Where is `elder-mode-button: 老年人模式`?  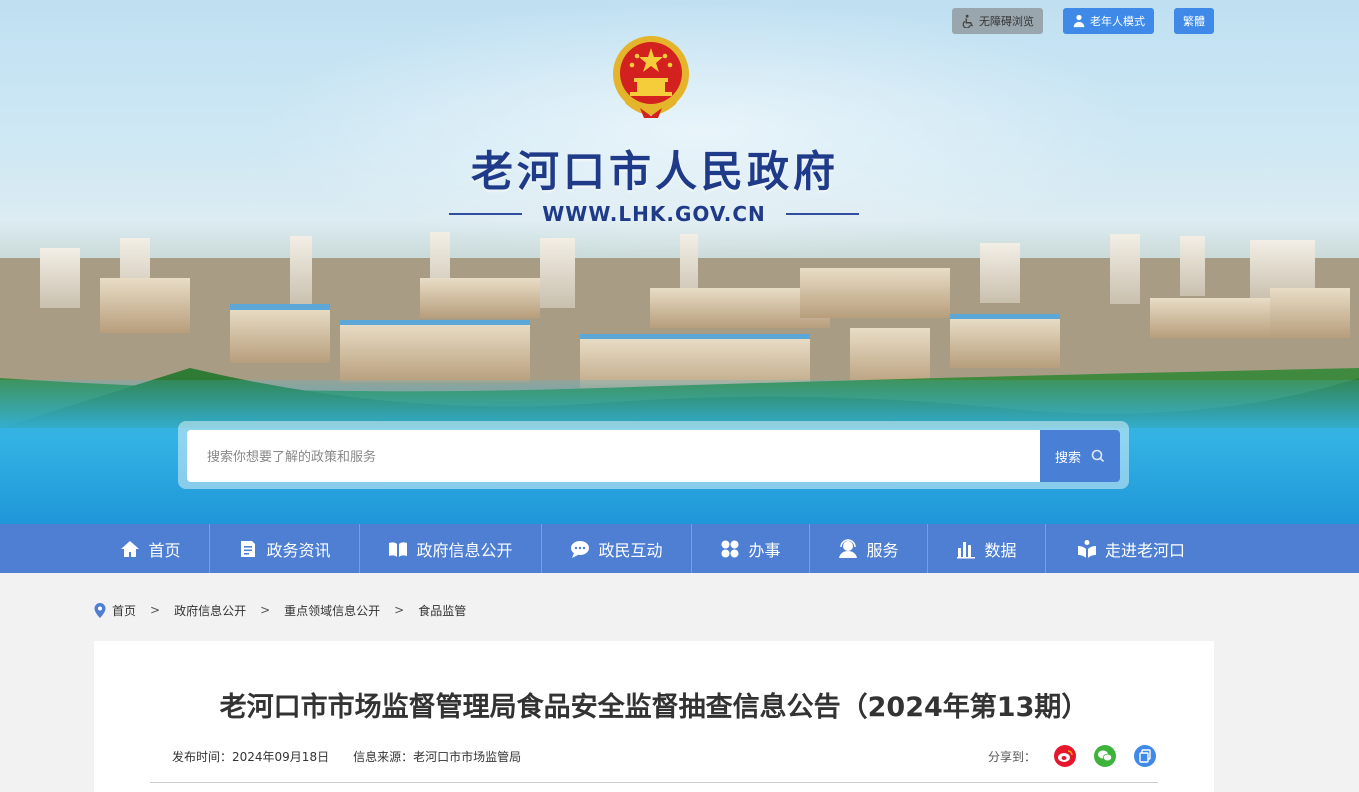
elder-mode-button: 老年人模式 is located at coordinates (1108, 21).